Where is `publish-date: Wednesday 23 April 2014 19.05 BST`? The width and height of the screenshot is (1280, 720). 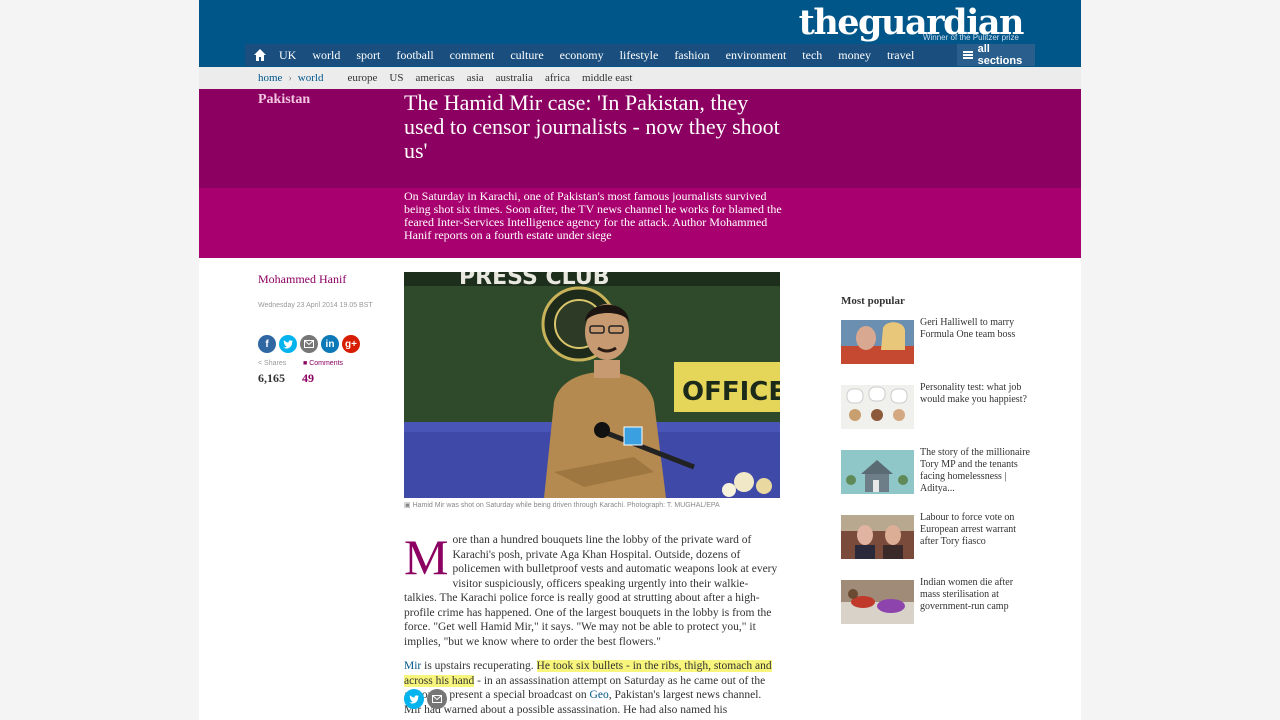
publish-date: Wednesday 23 April 2014 19.05 BST is located at coordinates (315, 305).